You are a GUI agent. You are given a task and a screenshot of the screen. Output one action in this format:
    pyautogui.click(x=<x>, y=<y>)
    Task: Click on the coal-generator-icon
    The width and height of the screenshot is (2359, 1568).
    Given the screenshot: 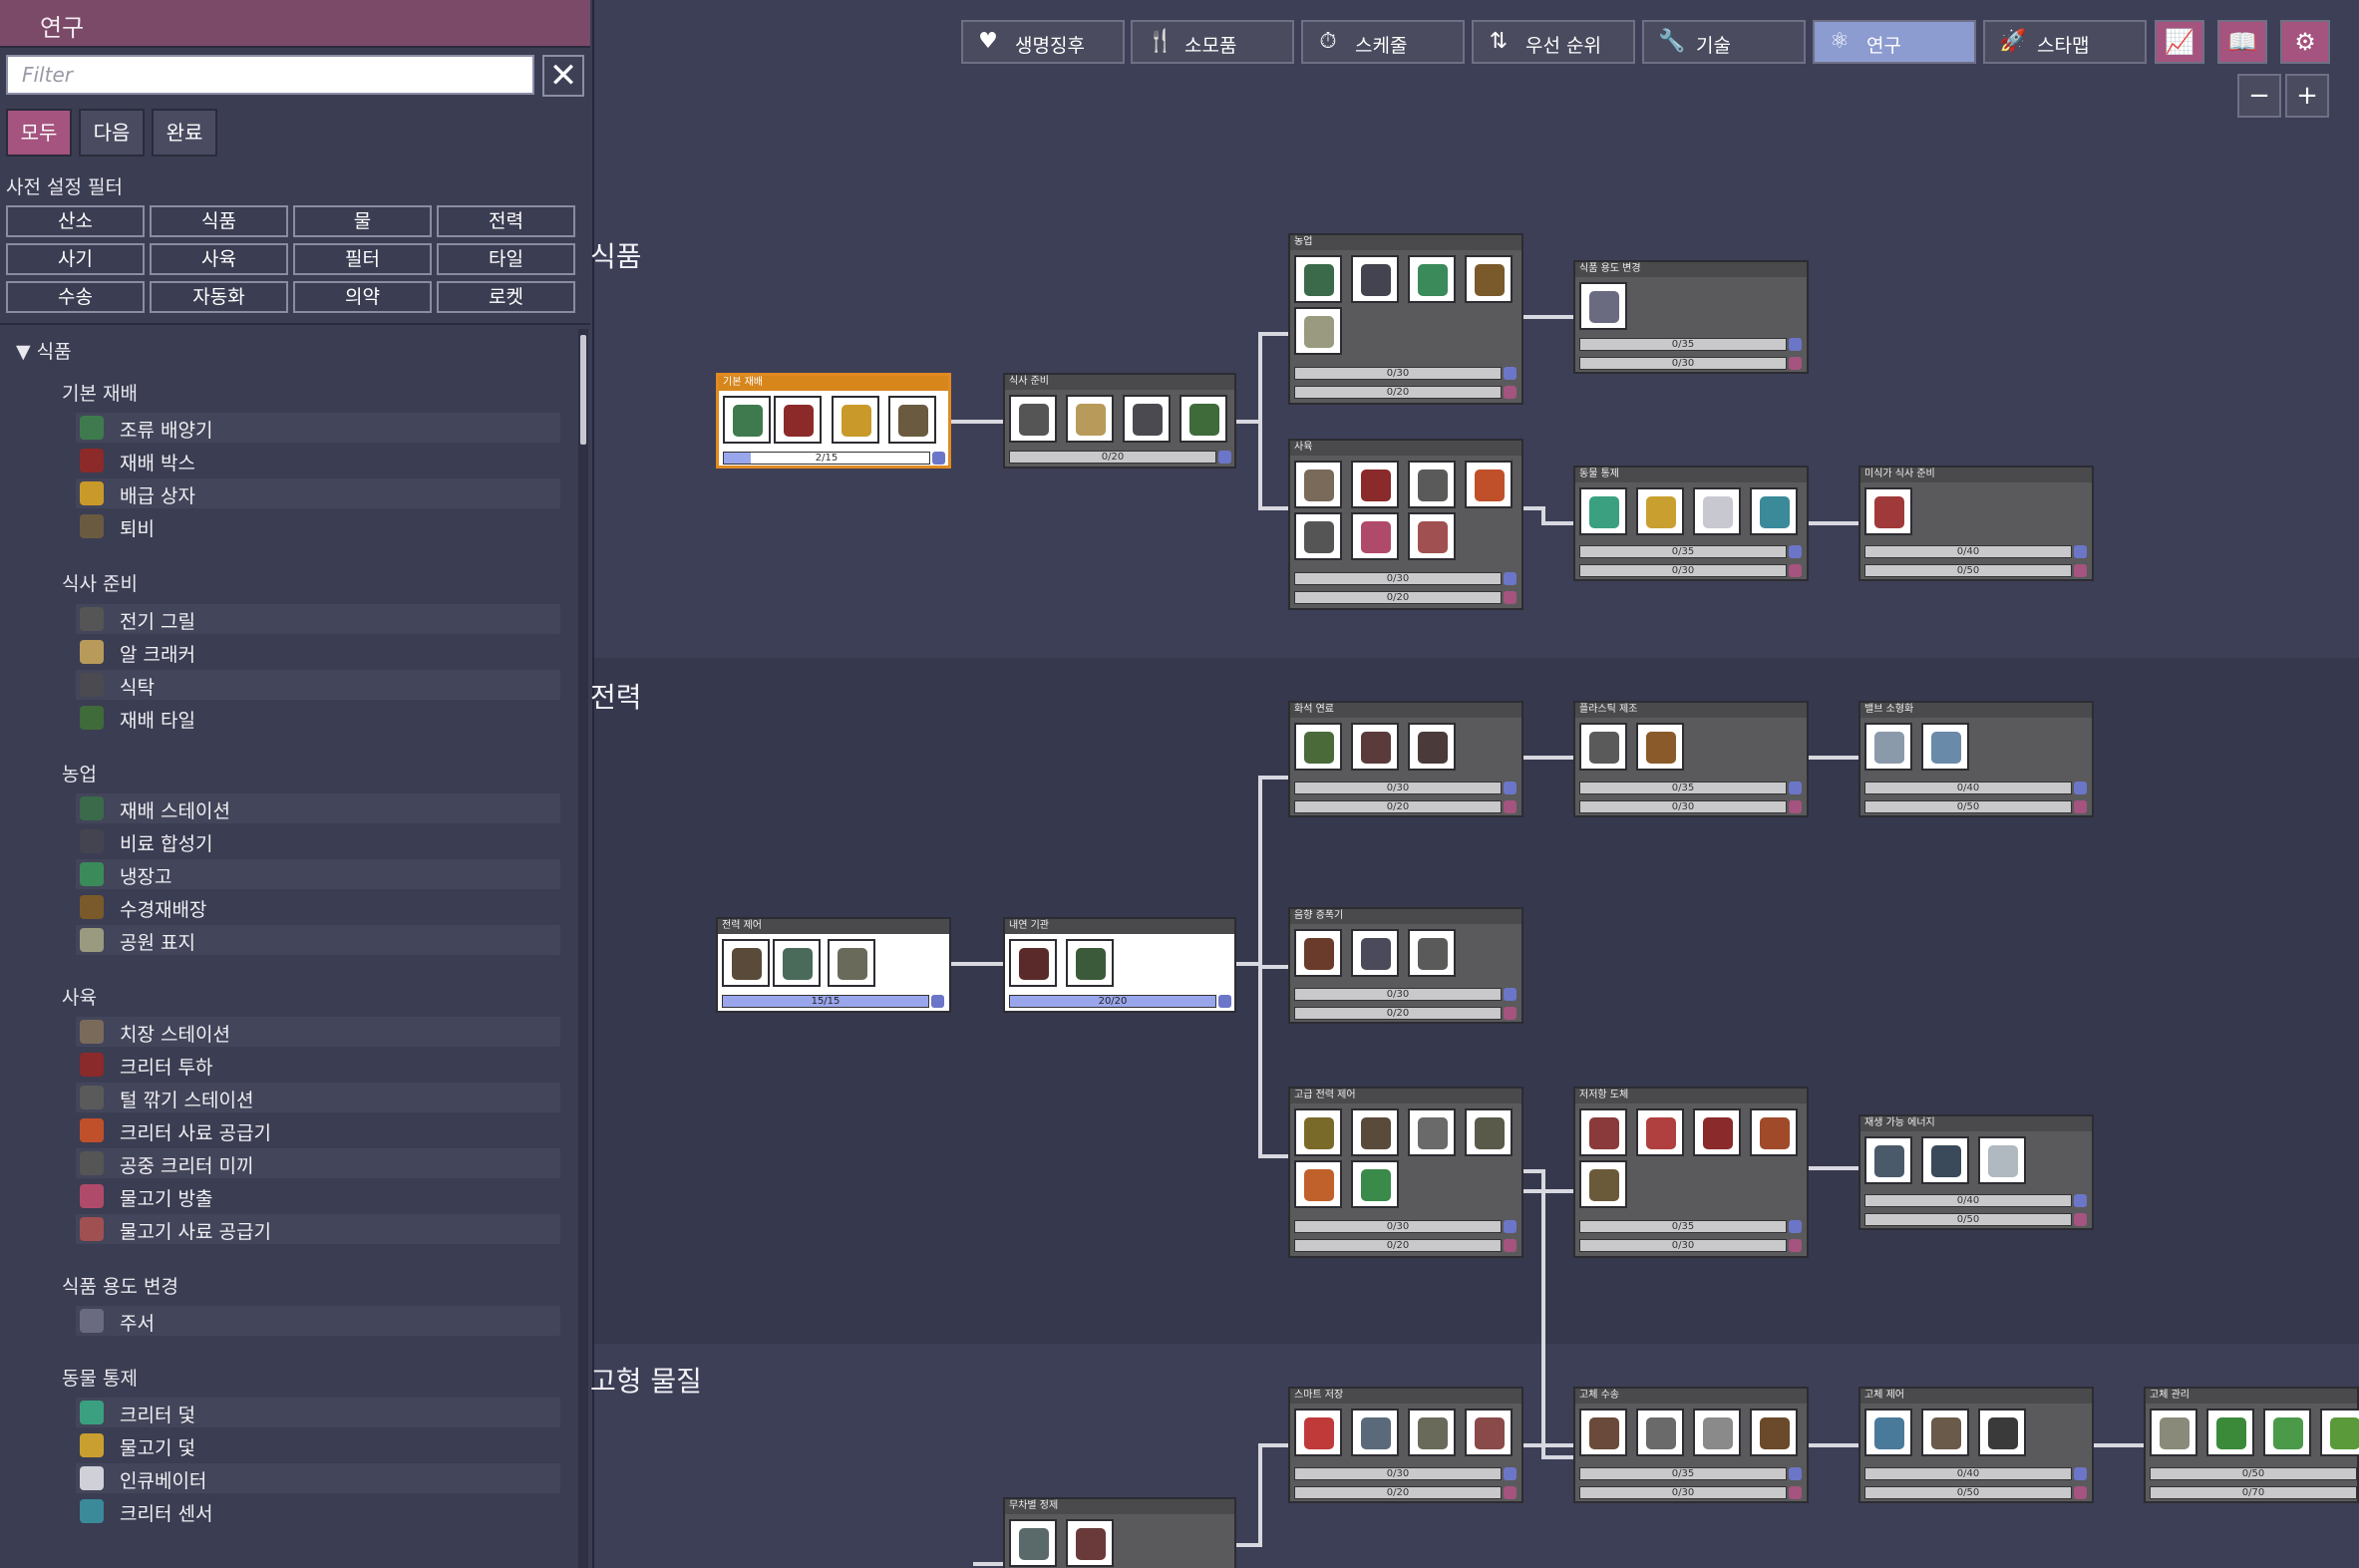 What is the action you would take?
    pyautogui.click(x=1033, y=963)
    